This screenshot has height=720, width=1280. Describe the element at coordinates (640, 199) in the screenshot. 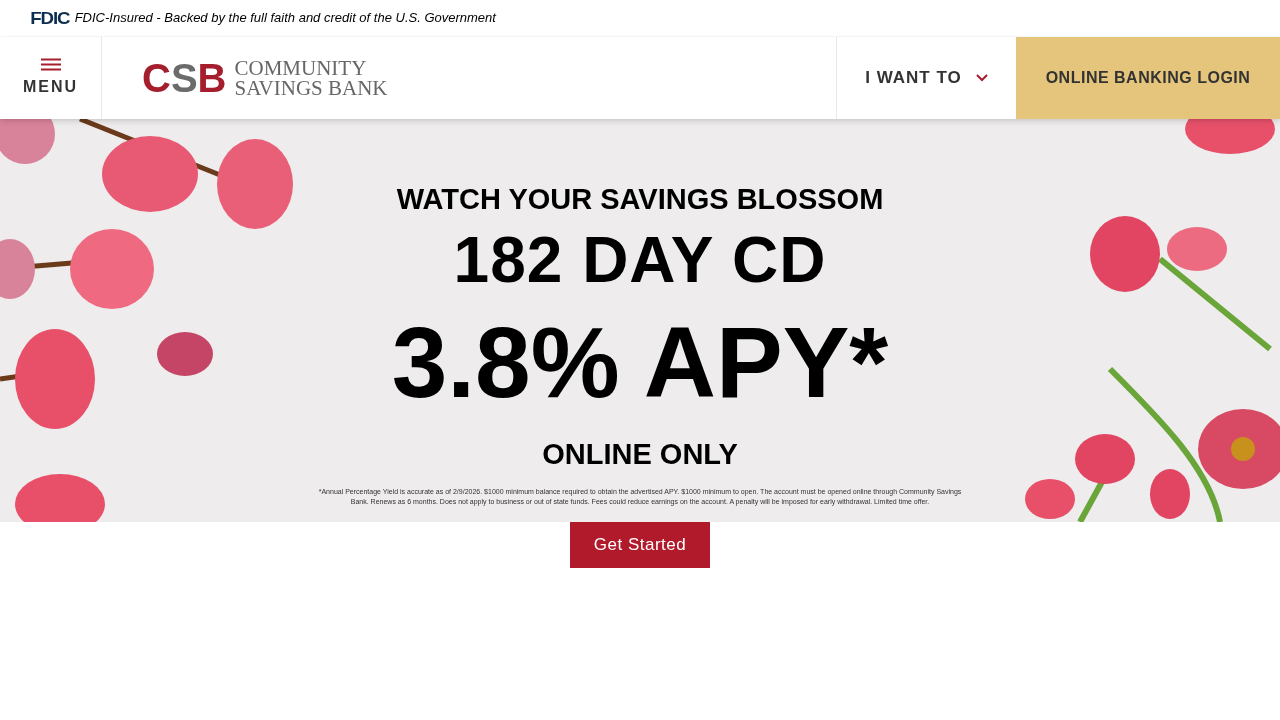

I see `banner-kicker: WATCH YOUR SAVINGS BLOSSOM` at that location.